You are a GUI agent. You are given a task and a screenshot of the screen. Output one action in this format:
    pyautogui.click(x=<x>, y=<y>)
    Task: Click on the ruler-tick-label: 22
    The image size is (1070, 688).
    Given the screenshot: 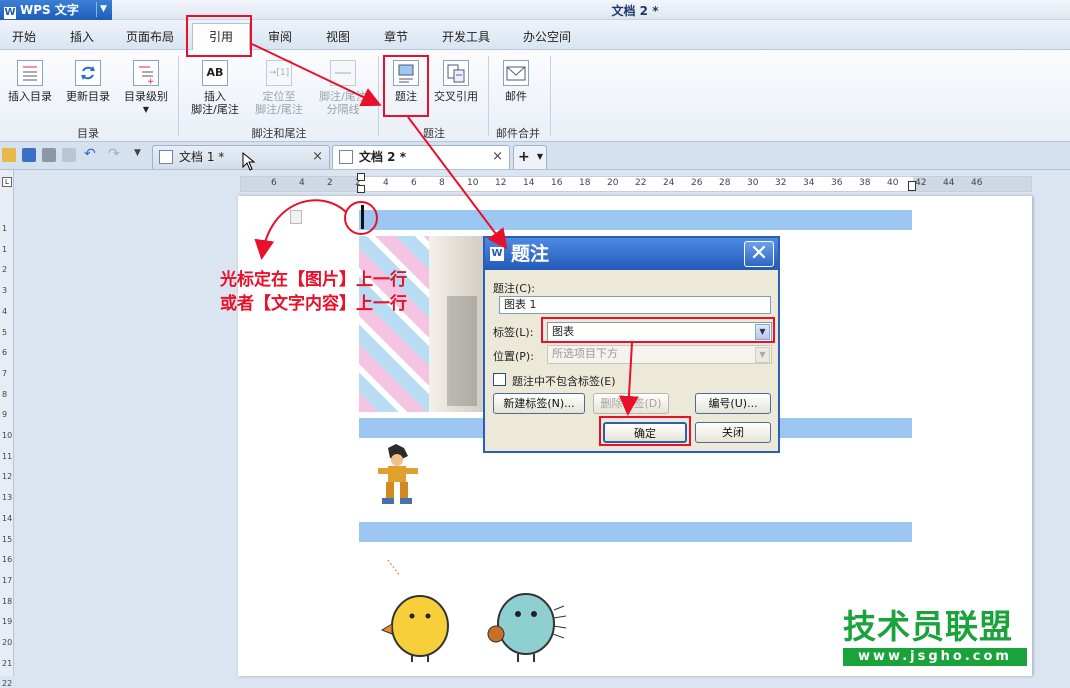 What is the action you would take?
    pyautogui.click(x=7, y=683)
    